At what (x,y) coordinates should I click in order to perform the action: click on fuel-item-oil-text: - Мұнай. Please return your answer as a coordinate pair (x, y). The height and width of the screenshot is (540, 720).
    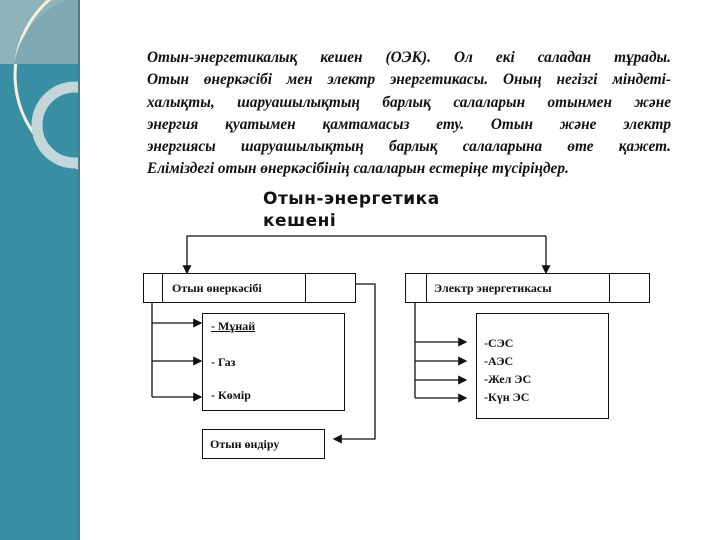
    Looking at the image, I should click on (233, 326).